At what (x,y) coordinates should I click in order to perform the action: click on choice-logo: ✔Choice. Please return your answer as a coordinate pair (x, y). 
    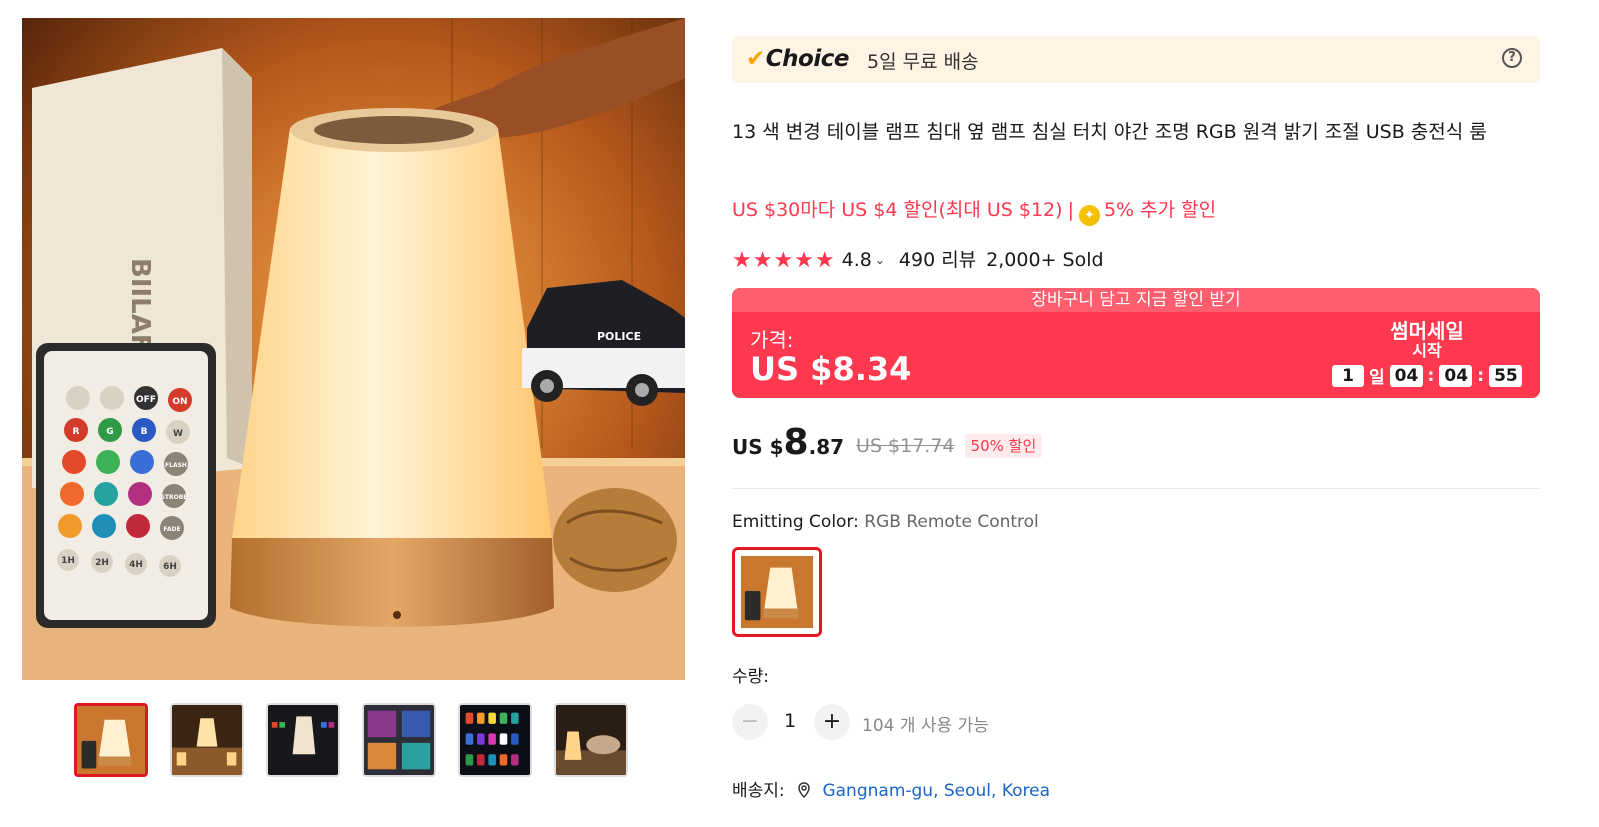
    Looking at the image, I should click on (797, 59).